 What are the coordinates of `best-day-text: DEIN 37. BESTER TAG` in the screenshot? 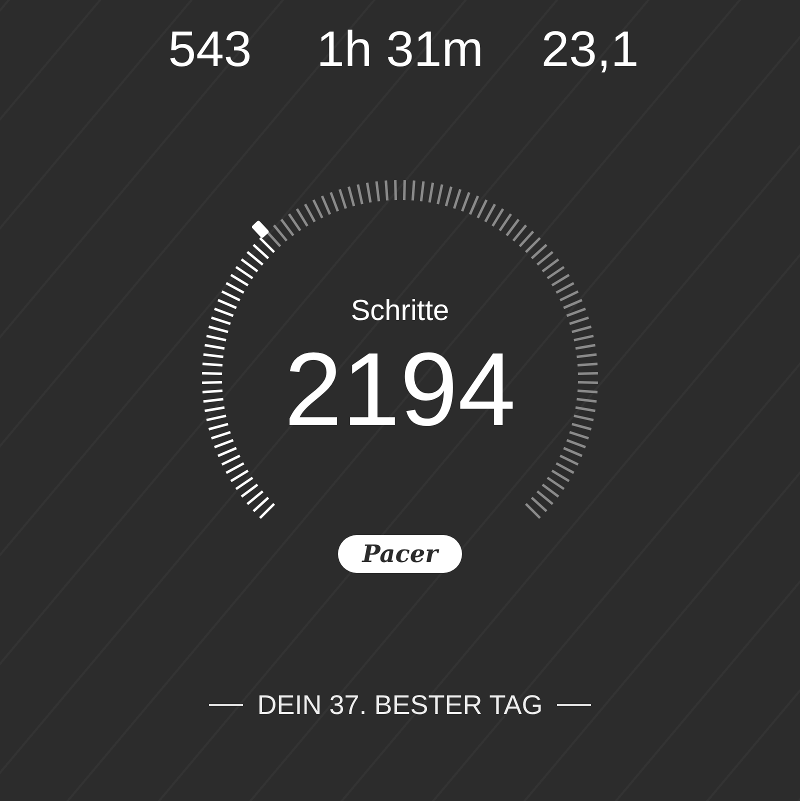 It's located at (400, 705).